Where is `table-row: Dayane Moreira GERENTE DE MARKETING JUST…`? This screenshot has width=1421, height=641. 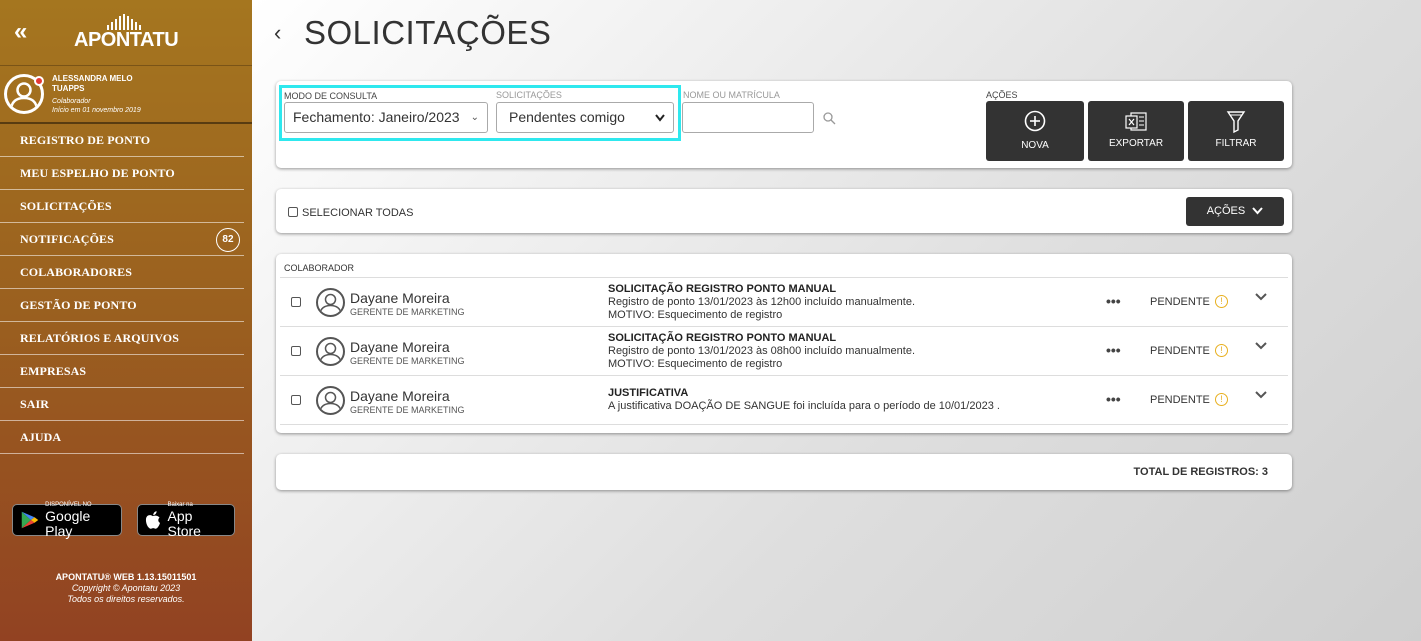 table-row: Dayane Moreira GERENTE DE MARKETING JUST… is located at coordinates (784, 399).